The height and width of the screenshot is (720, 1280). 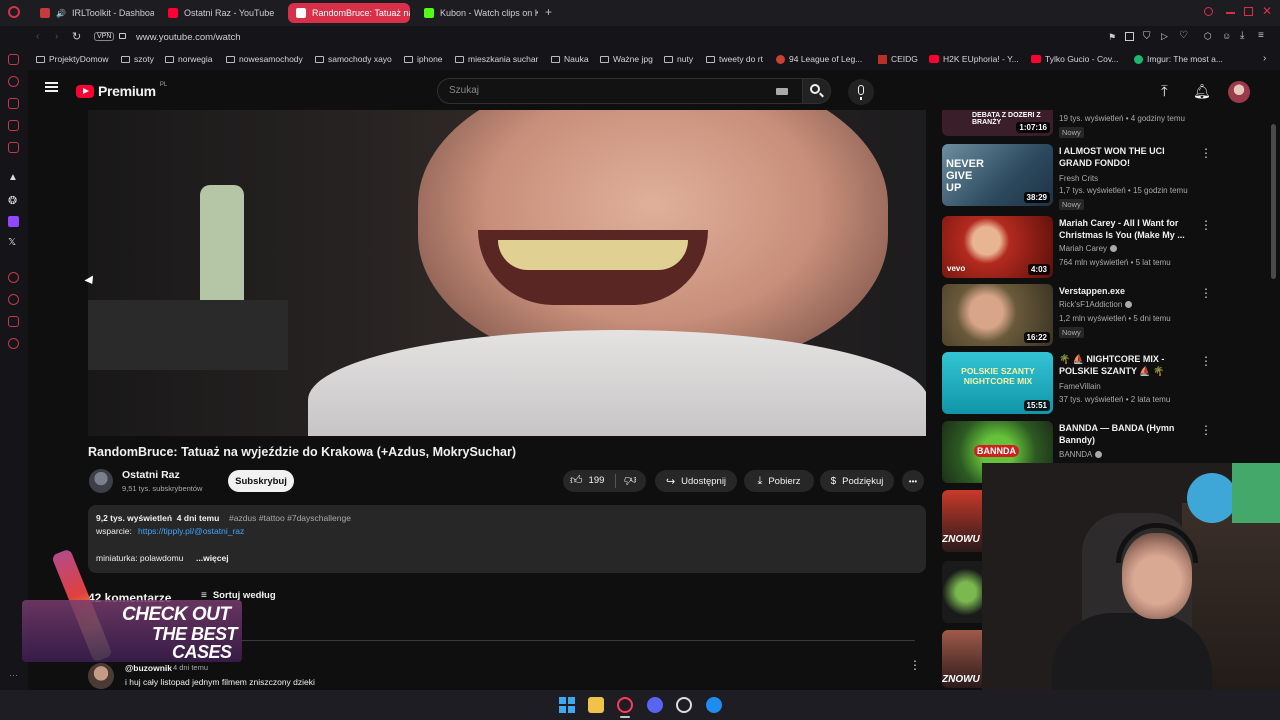 What do you see at coordinates (1096, 304) in the screenshot?
I see `channel-name: Rick'sF1Addiction` at bounding box center [1096, 304].